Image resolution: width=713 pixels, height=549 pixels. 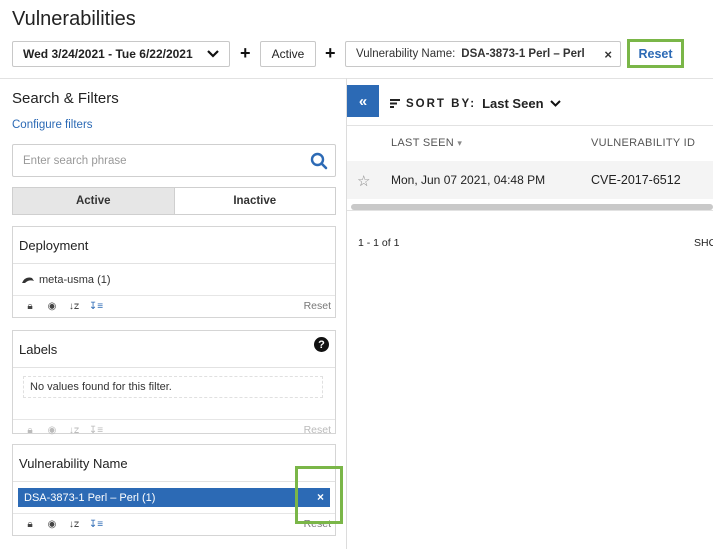 What do you see at coordinates (52, 125) in the screenshot?
I see `configure-filters-link: Configure filters` at bounding box center [52, 125].